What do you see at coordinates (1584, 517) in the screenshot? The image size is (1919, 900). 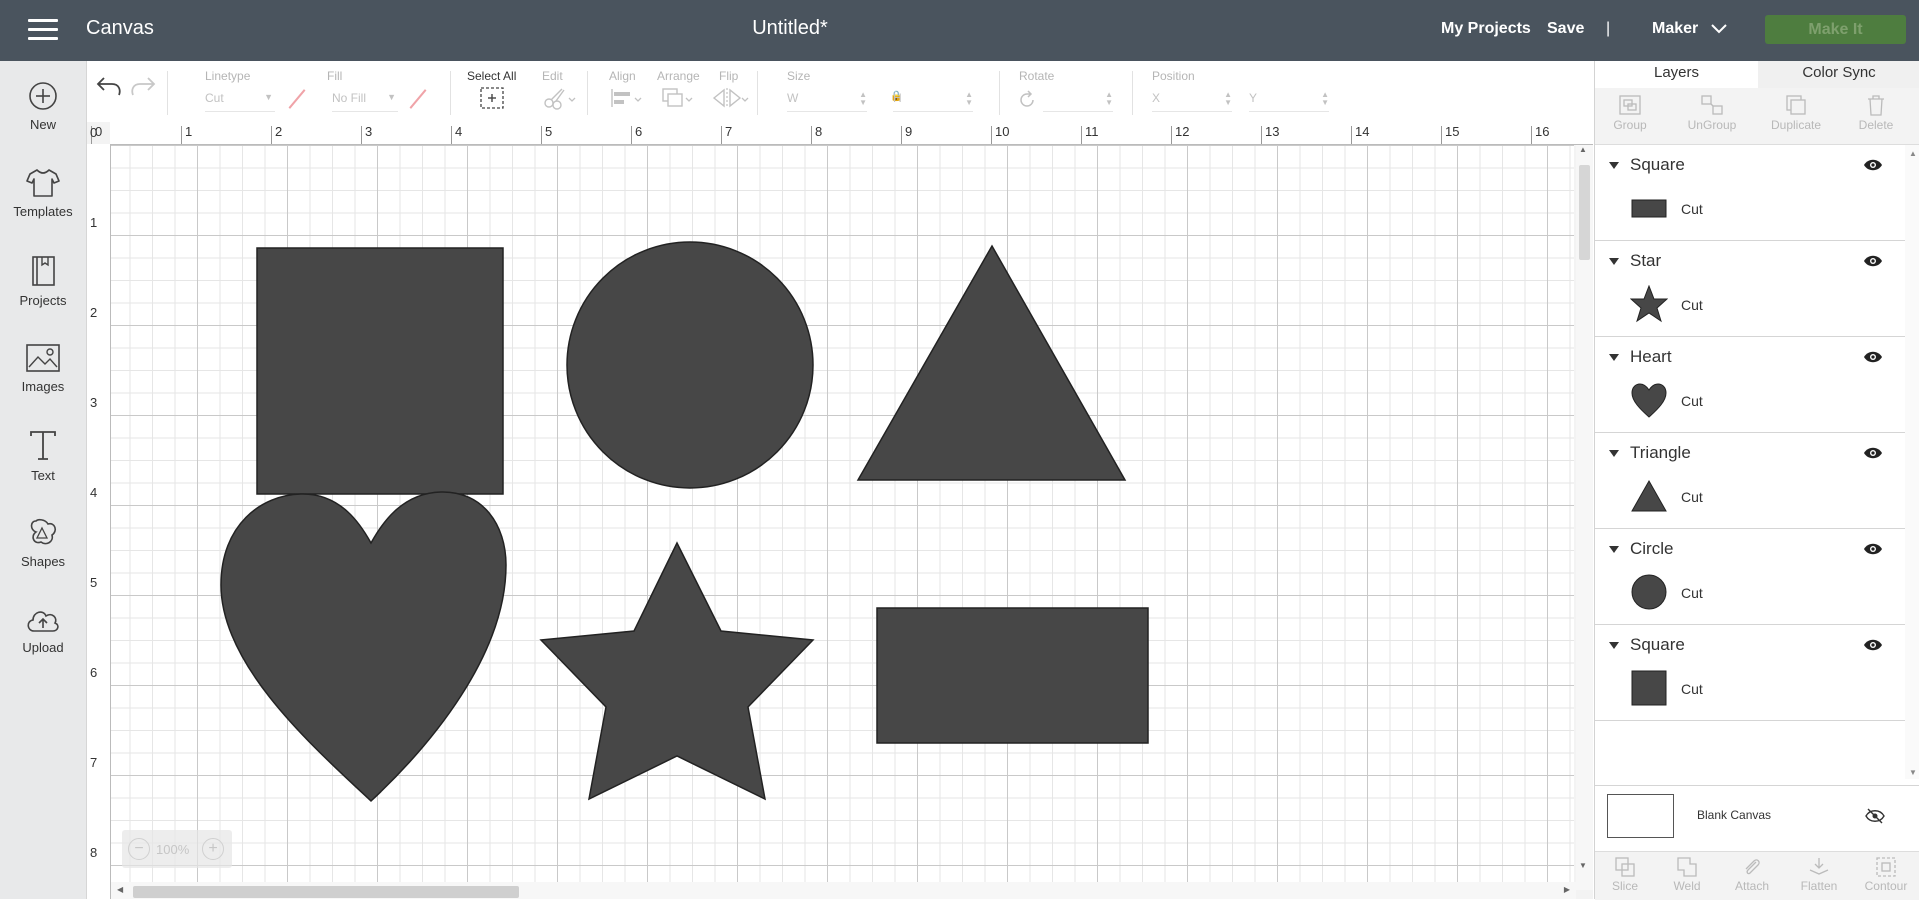 I see `vertical-scrollbar: ▲ ▼` at bounding box center [1584, 517].